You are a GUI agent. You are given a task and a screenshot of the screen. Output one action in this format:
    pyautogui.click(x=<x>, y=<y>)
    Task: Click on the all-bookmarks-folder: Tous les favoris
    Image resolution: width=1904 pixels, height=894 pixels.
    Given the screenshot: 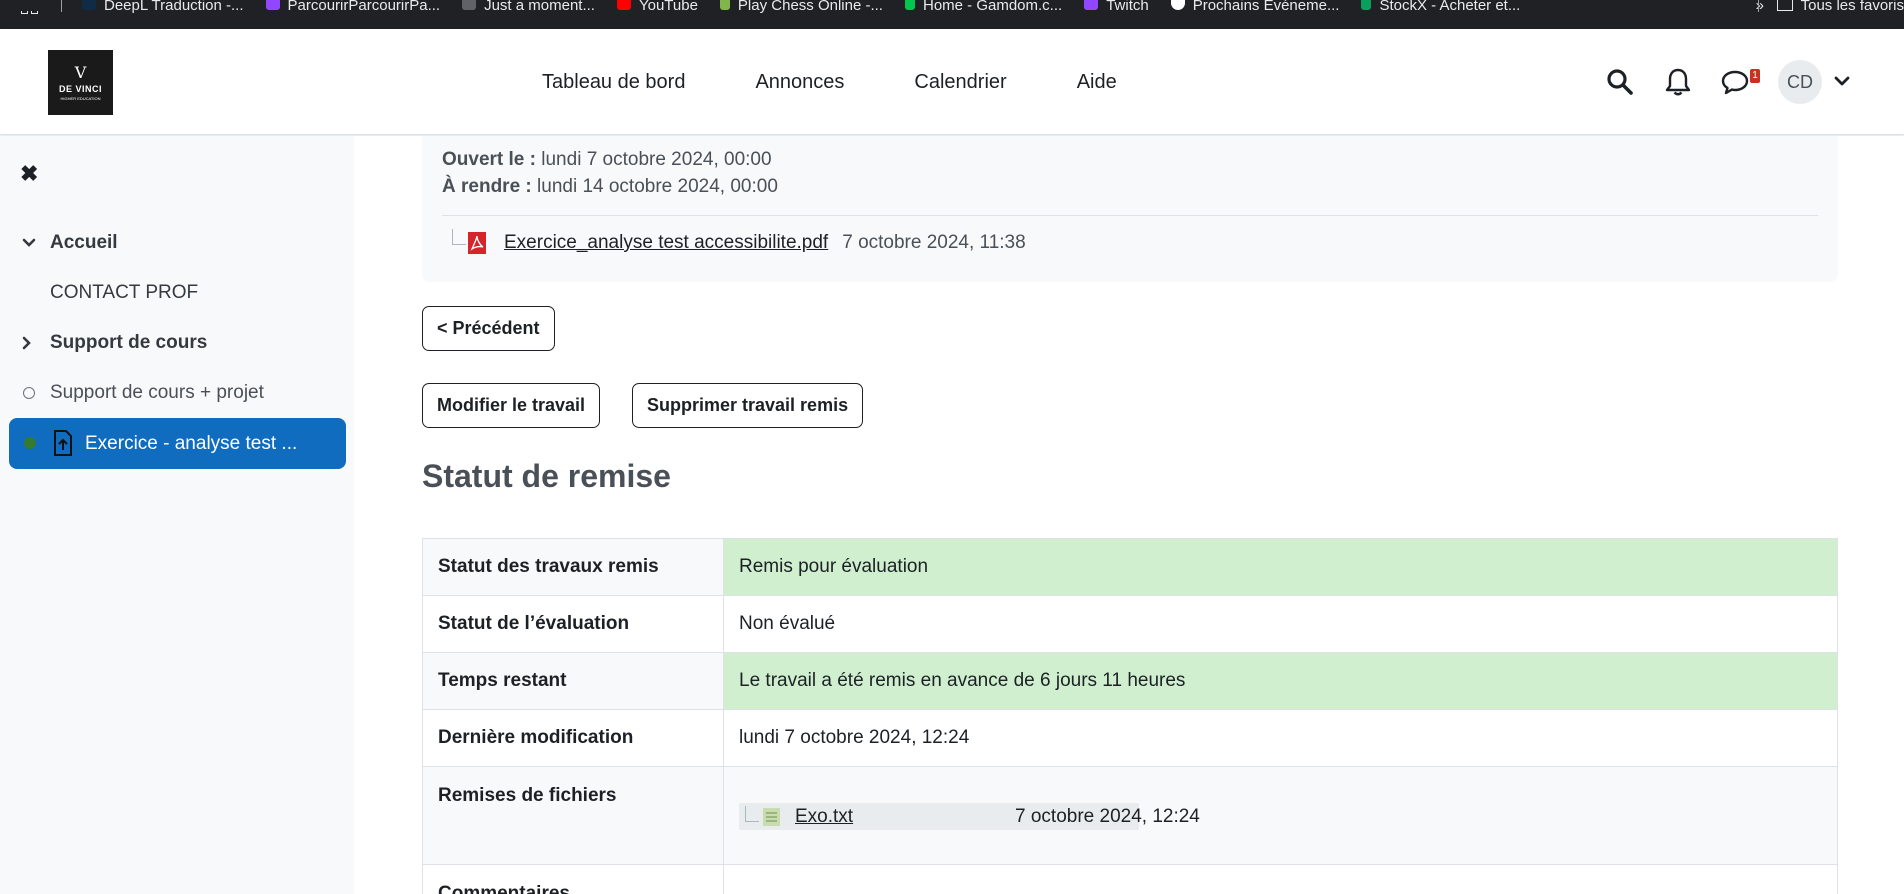 What is the action you would take?
    pyautogui.click(x=1830, y=6)
    